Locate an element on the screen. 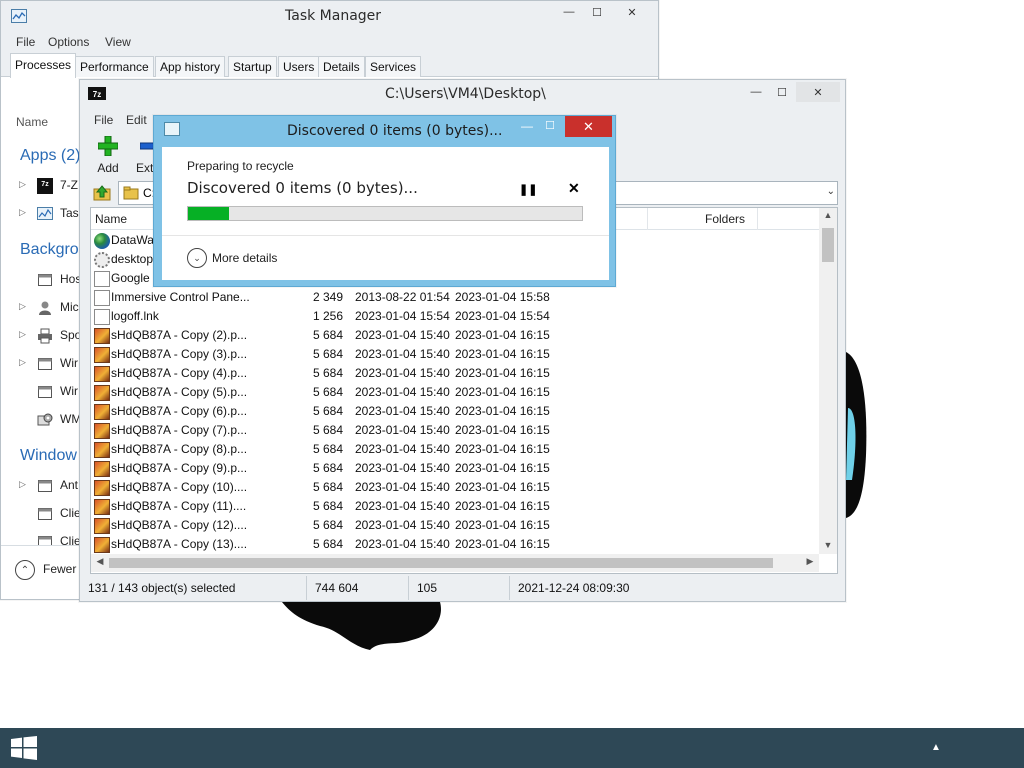 The width and height of the screenshot is (1024, 768). file-modified: 2023-01-04 15:40 is located at coordinates (402, 487).